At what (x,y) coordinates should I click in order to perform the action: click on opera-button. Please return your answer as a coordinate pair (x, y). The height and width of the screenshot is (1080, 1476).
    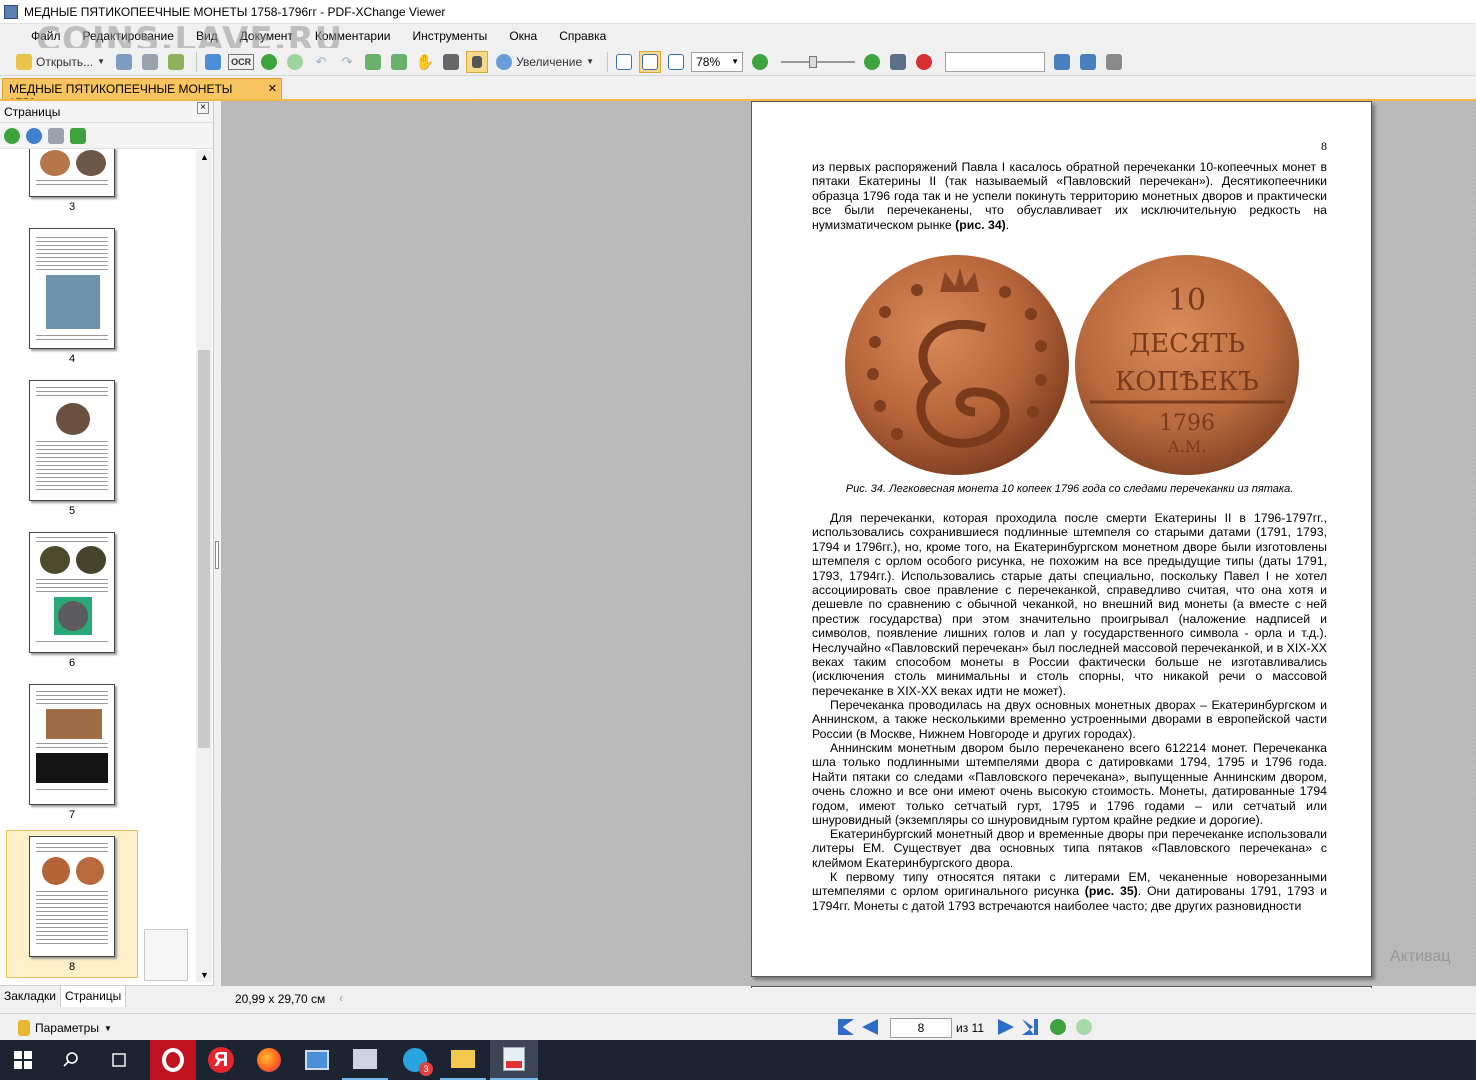
    Looking at the image, I should click on (173, 1060).